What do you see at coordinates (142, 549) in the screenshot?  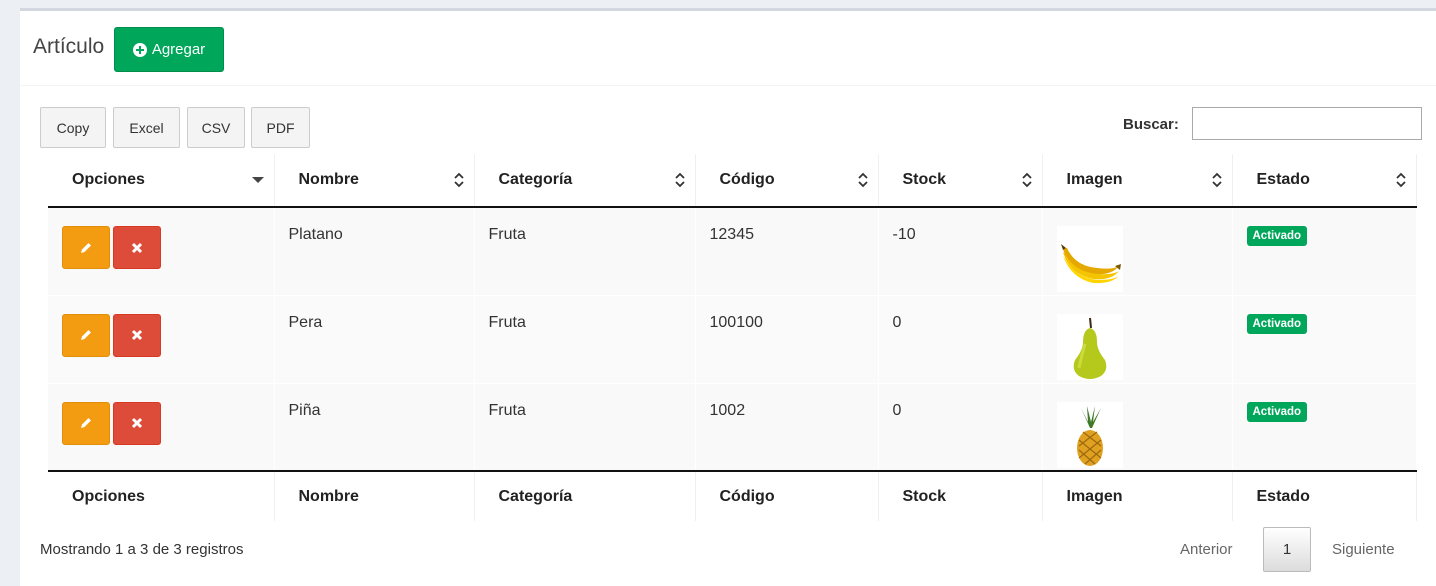 I see `table-info: Mostrando 1 a 3 de 3 registros` at bounding box center [142, 549].